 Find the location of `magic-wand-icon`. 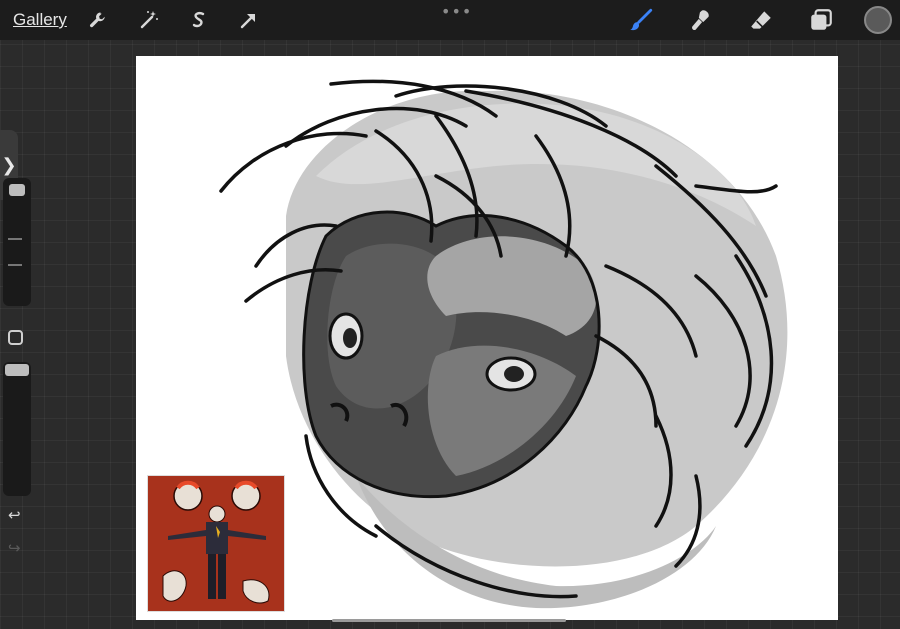

magic-wand-icon is located at coordinates (149, 20).